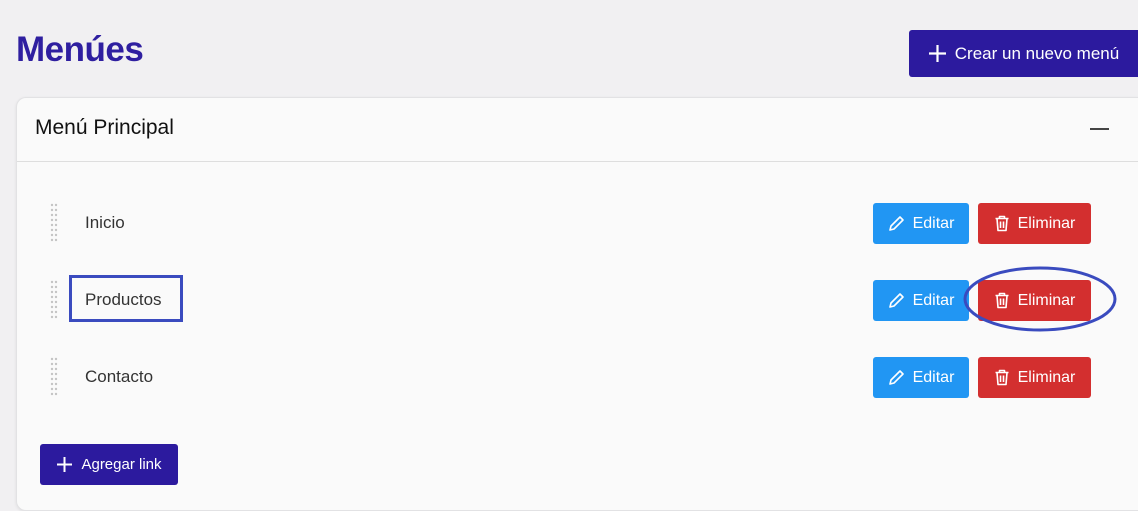 The height and width of the screenshot is (511, 1138). Describe the element at coordinates (1037, 53) in the screenshot. I see `create-menu-label: Crear un nuevo menú` at that location.